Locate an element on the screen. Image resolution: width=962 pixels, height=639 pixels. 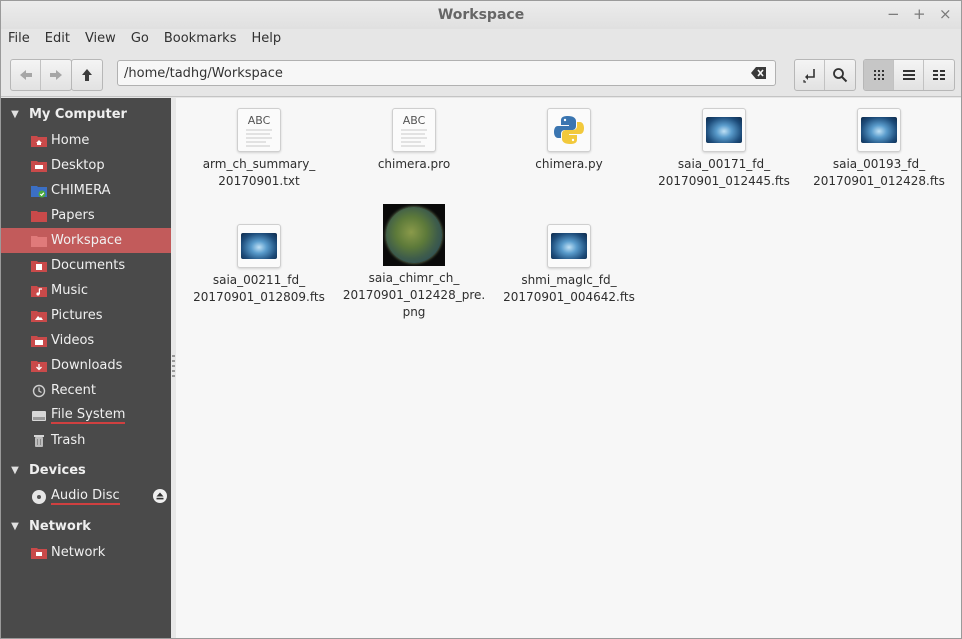
toolbar is located at coordinates (481, 74).